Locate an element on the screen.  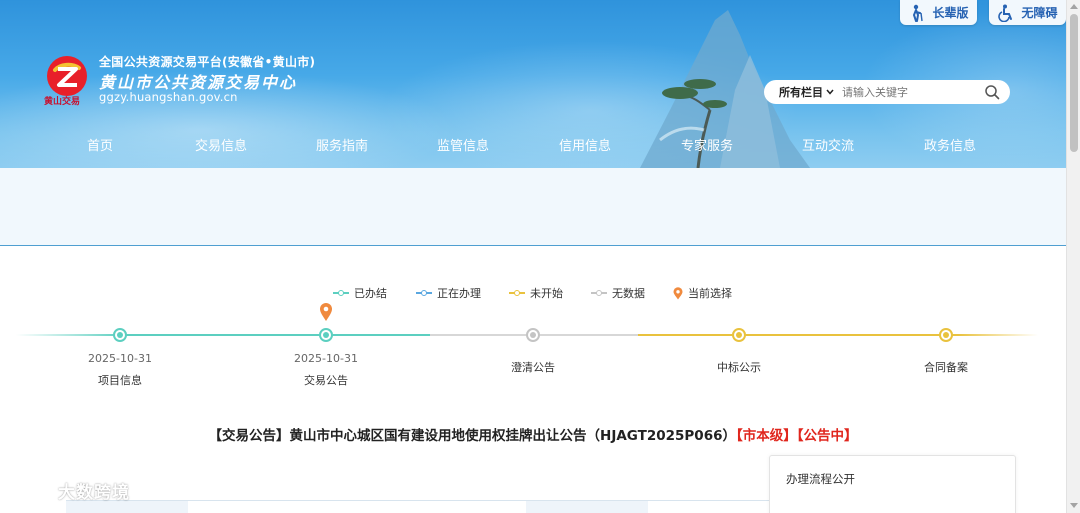
table-header-cell is located at coordinates (587, 507).